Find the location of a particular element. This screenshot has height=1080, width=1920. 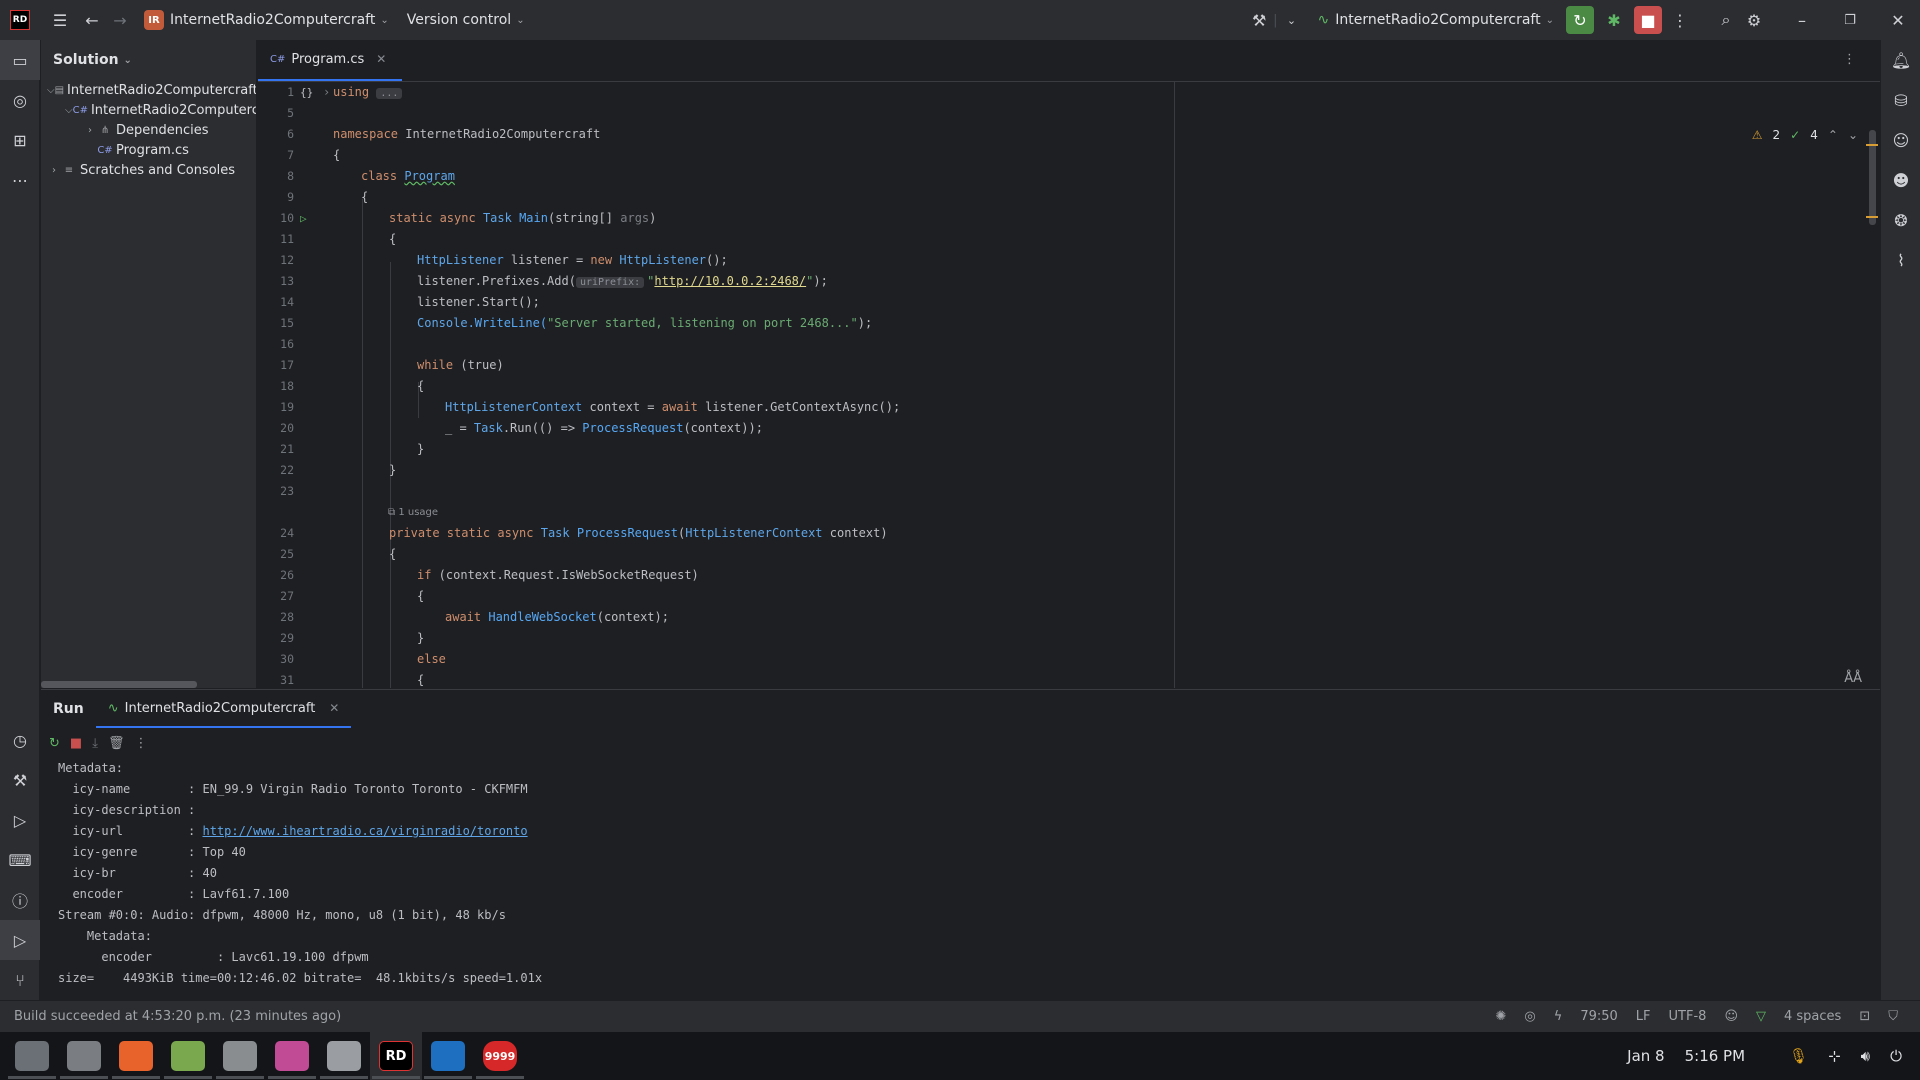

line-number: 22 is located at coordinates (287, 470).